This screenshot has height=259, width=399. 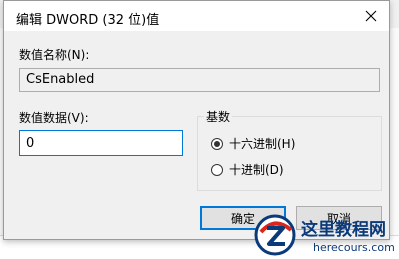 What do you see at coordinates (199, 80) in the screenshot?
I see `value-name-field: CsEnabled` at bounding box center [199, 80].